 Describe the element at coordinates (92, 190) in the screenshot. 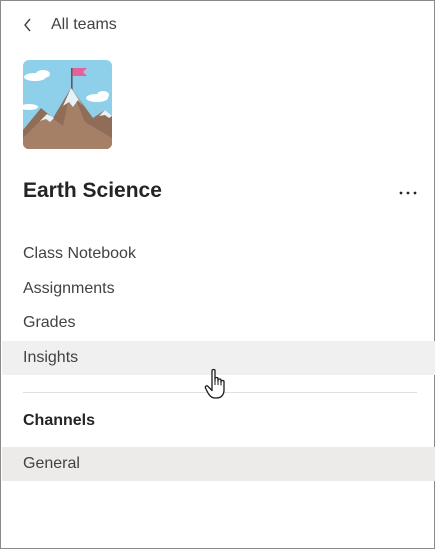

I see `team-name: Earth Science` at that location.